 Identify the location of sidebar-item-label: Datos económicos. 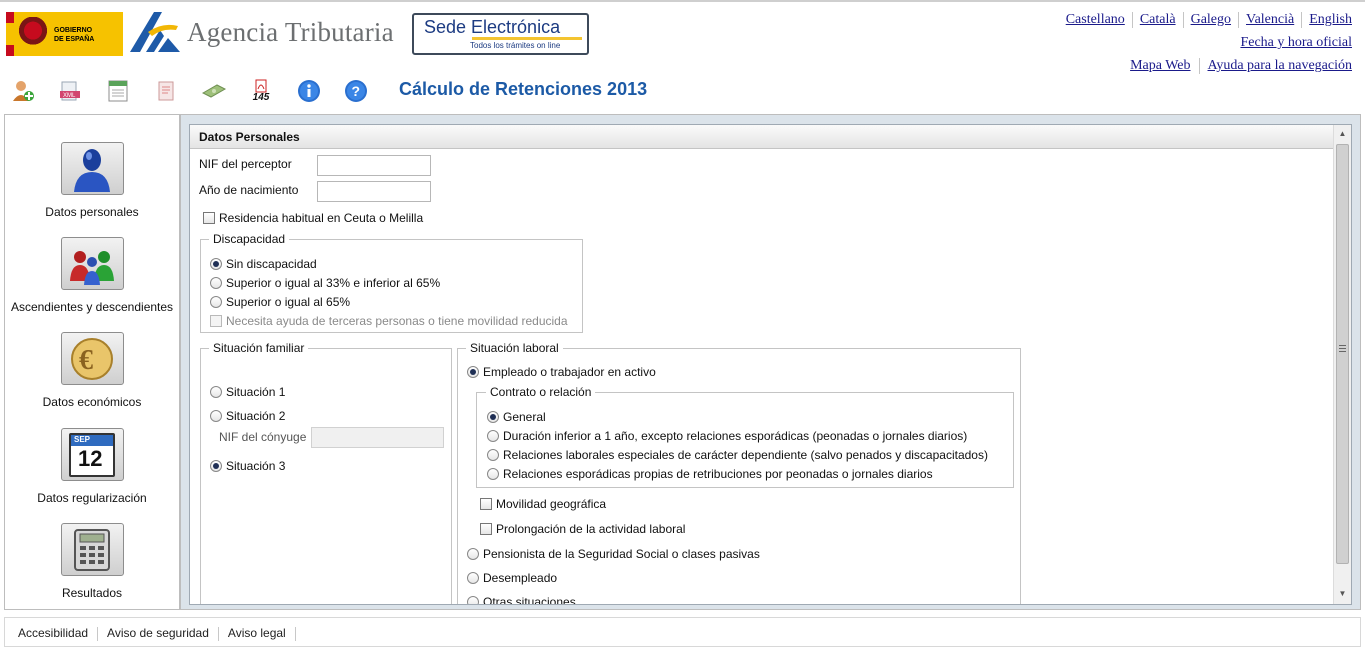
(92, 402).